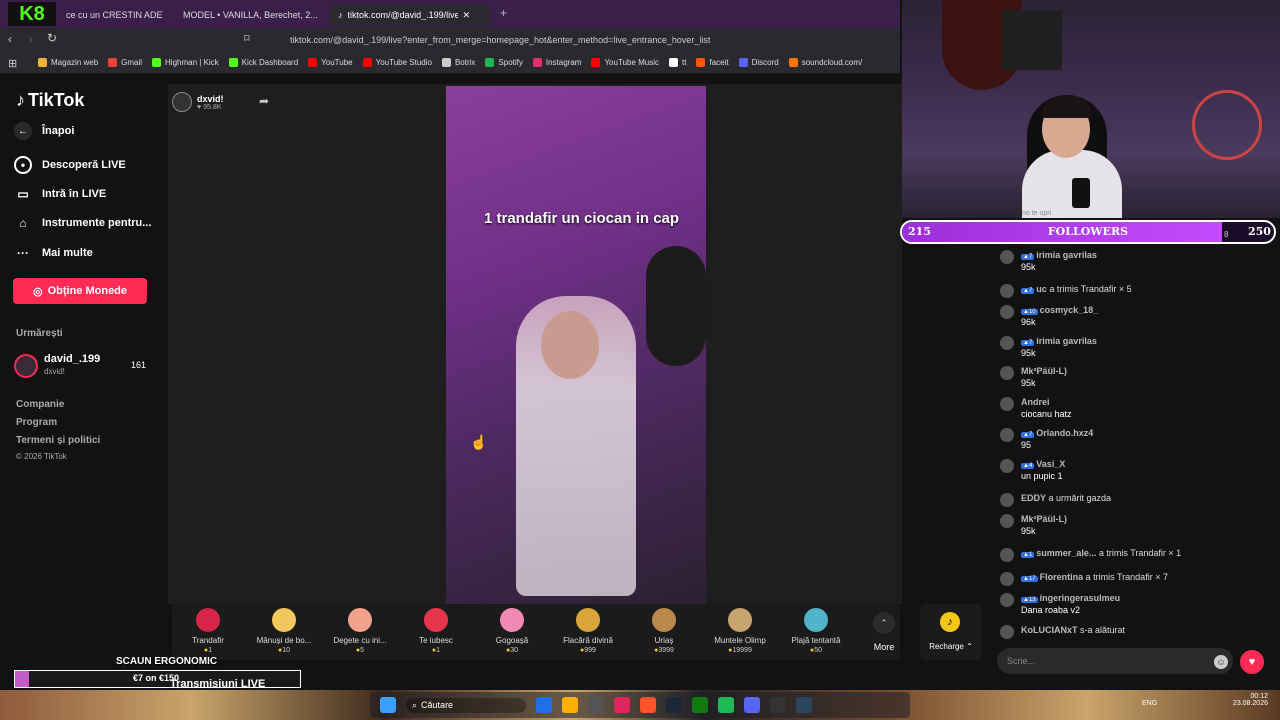 The width and height of the screenshot is (1280, 720). Describe the element at coordinates (53, 253) in the screenshot. I see `sidebar-item-more: ··· Mai multe` at that location.